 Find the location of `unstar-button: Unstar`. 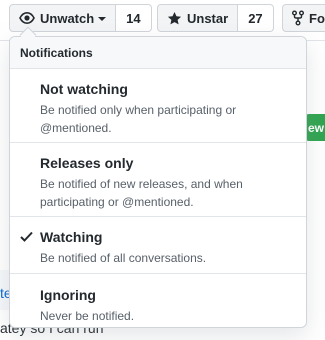

unstar-button: Unstar is located at coordinates (198, 18).